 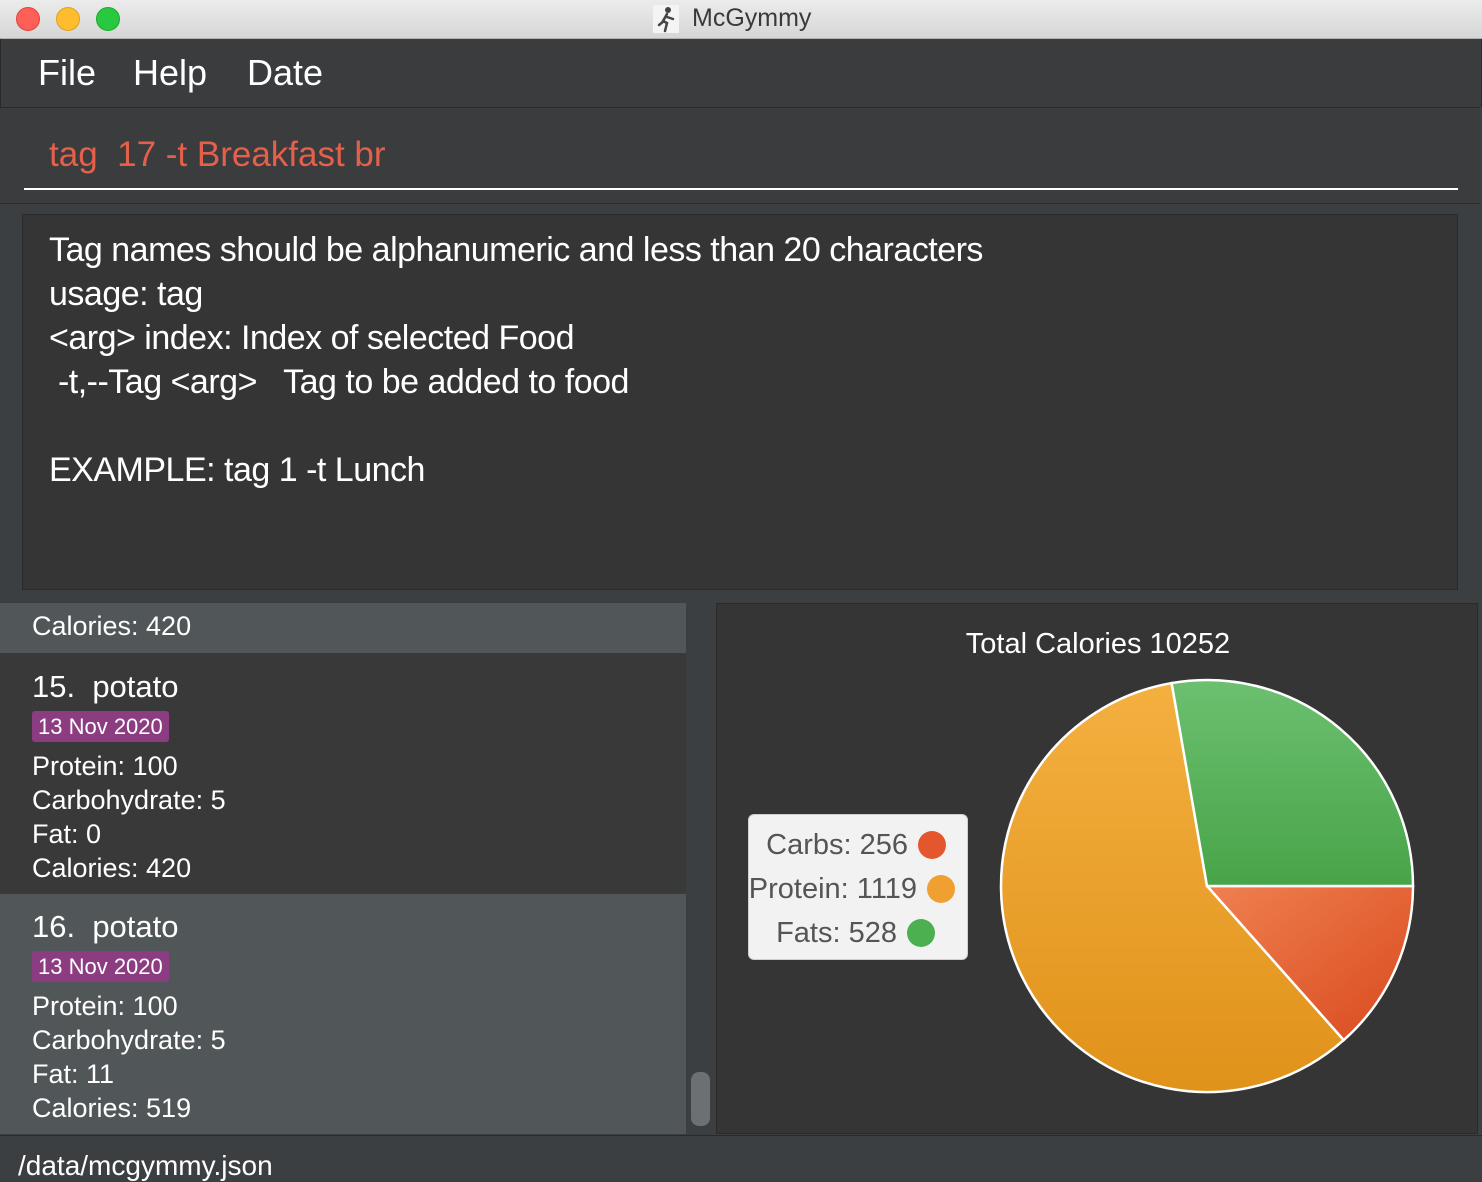 What do you see at coordinates (836, 932) in the screenshot?
I see `legend-label: Fats: 528` at bounding box center [836, 932].